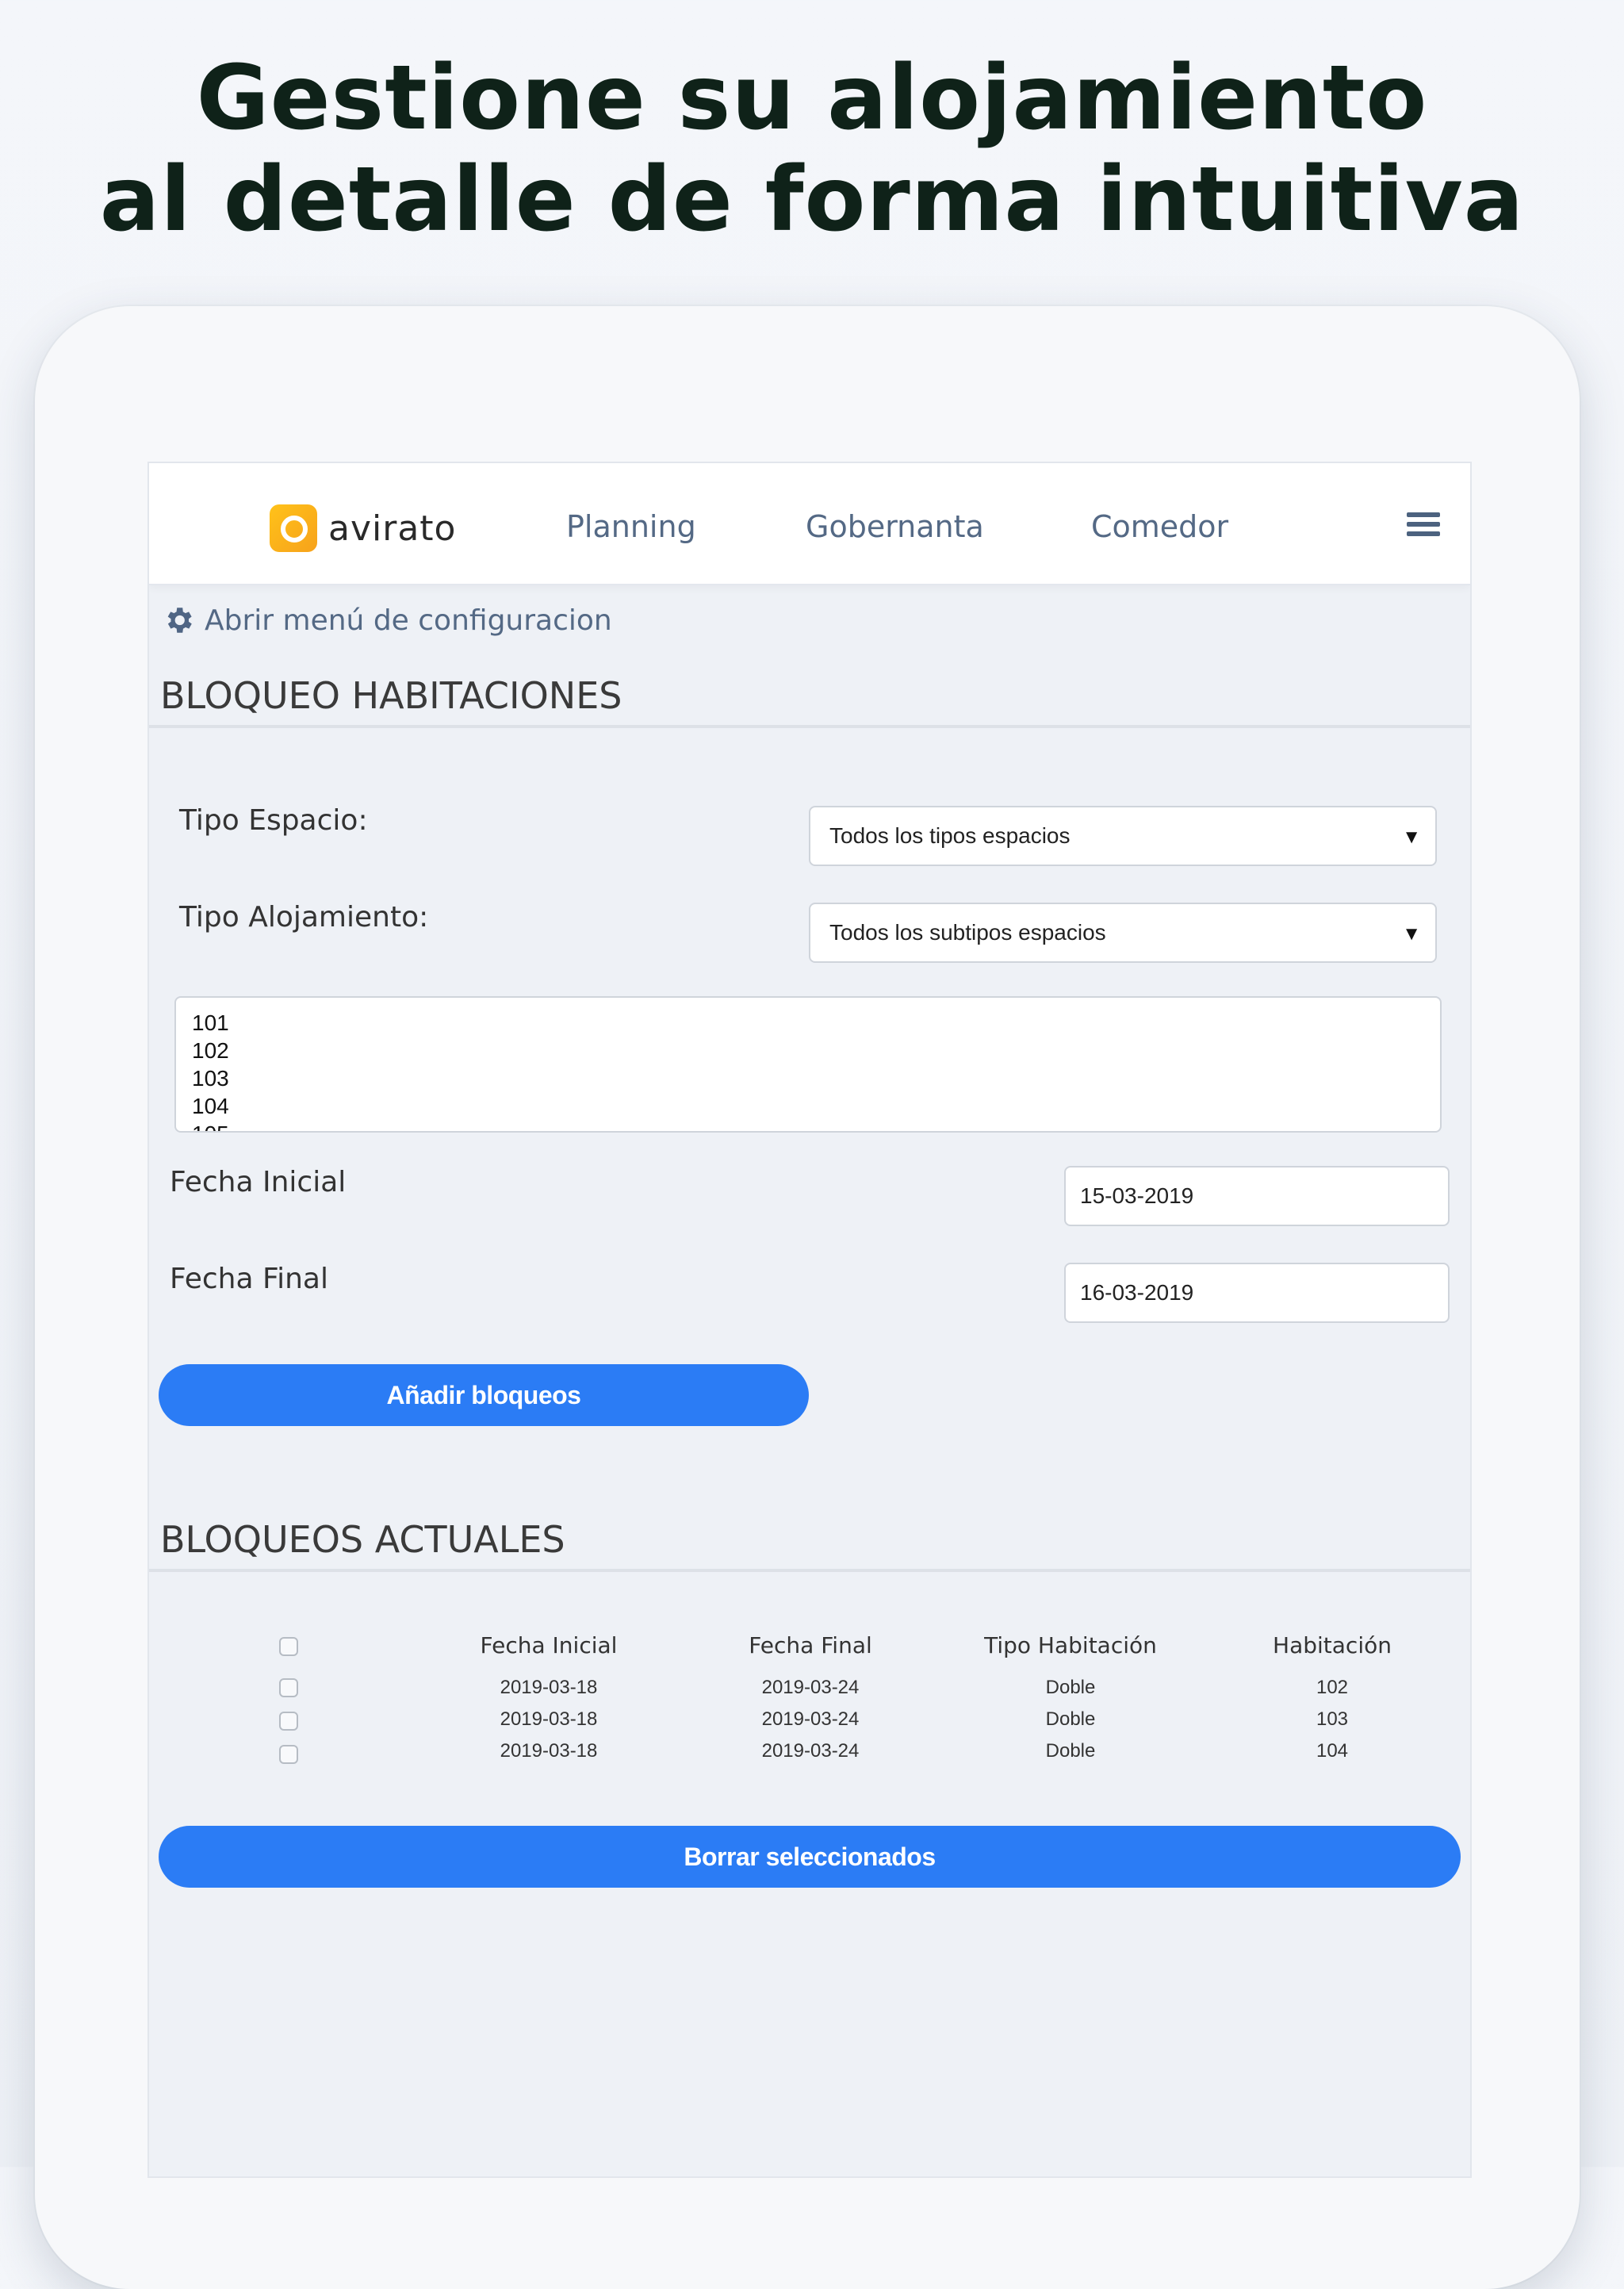  Describe the element at coordinates (968, 933) in the screenshot. I see `tipo-alojamiento-value: Todos los subtipos espacios` at that location.